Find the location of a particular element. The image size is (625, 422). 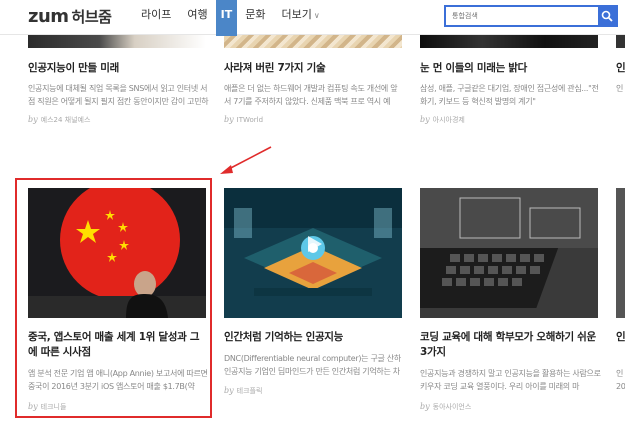

article-source: by 테크니들 is located at coordinates (47, 407).